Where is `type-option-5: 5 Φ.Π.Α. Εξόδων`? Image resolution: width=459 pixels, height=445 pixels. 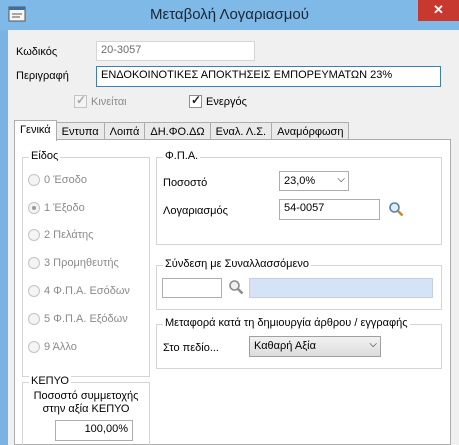 type-option-5: 5 Φ.Π.Α. Εξόδων is located at coordinates (78, 319).